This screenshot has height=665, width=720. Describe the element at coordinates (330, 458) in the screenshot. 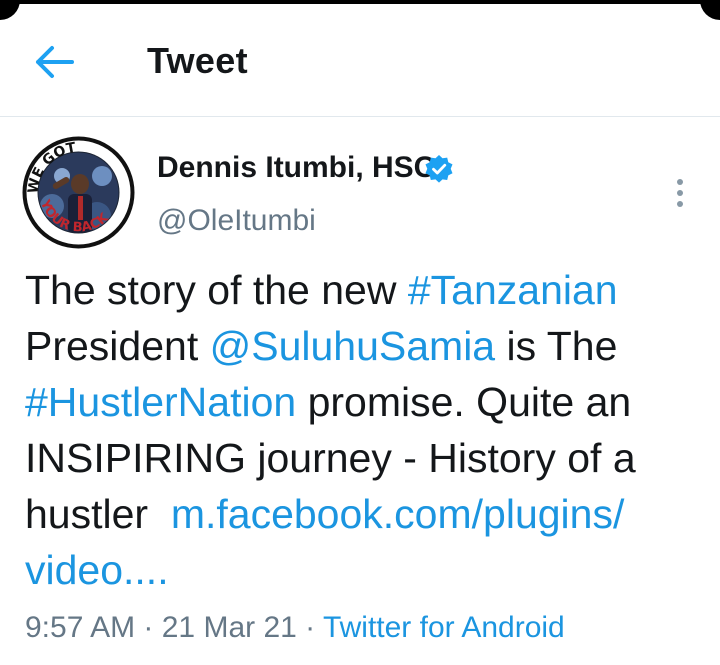

I see `tweet-line-4: INSIPIRING journey - History of a` at that location.